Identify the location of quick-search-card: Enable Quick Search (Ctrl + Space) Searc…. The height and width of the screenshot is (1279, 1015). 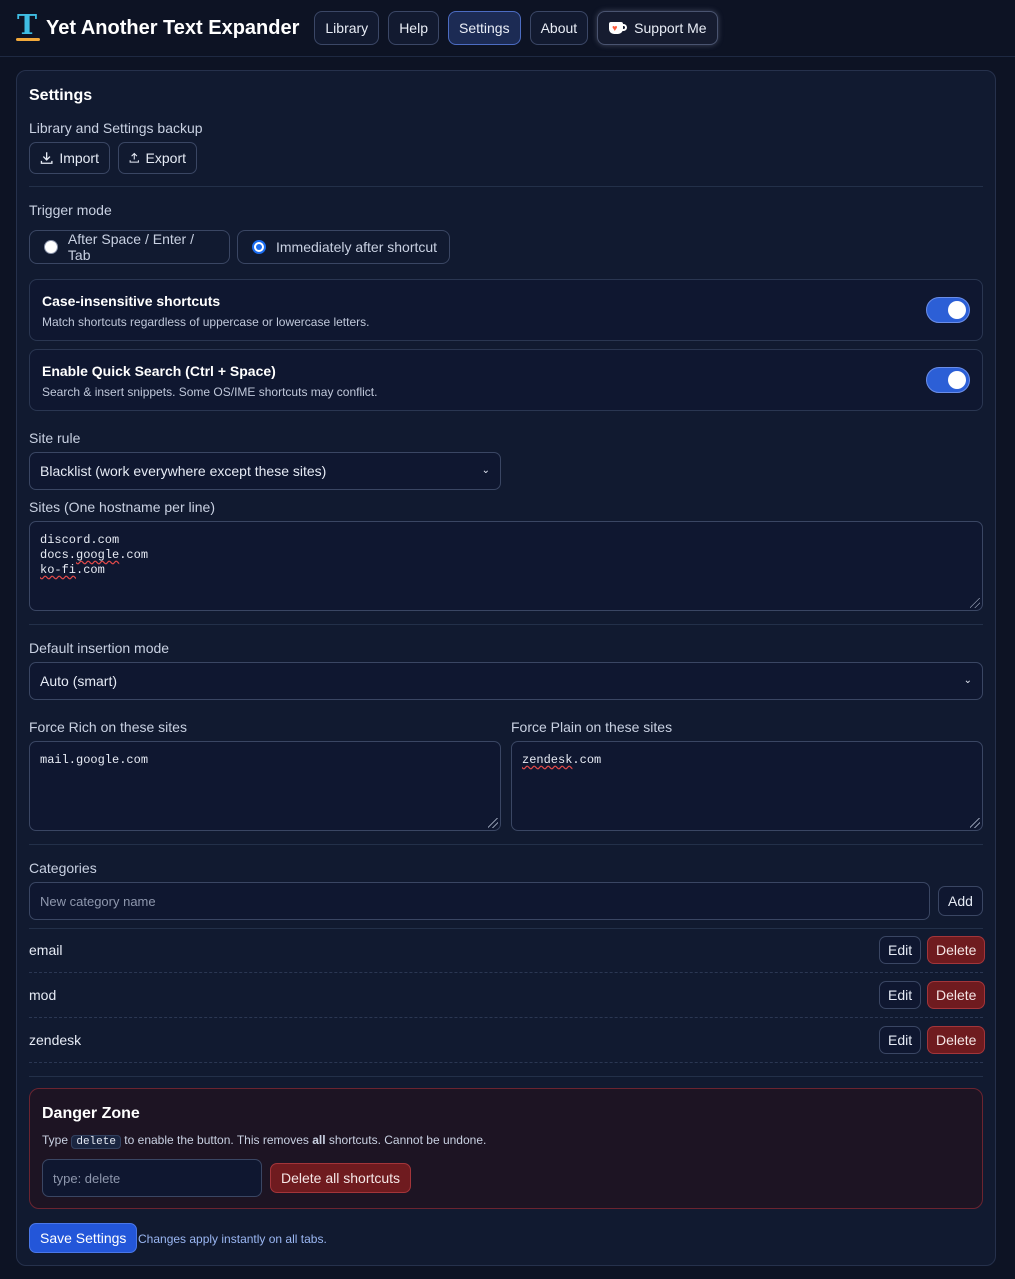
(506, 380).